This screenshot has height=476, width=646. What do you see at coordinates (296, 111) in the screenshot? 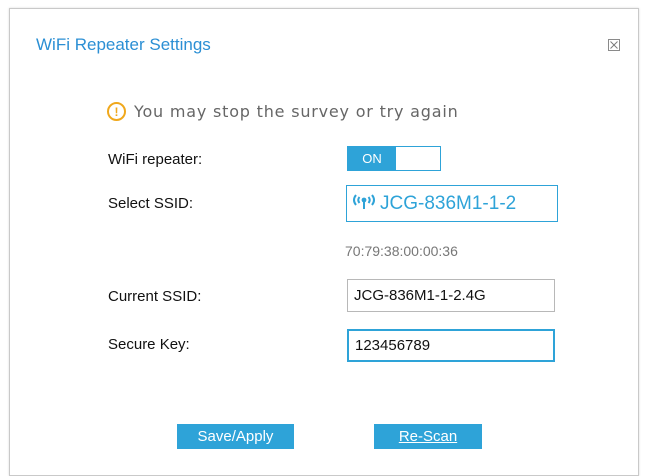
I see `notice-text: You may stop the survey or try again` at bounding box center [296, 111].